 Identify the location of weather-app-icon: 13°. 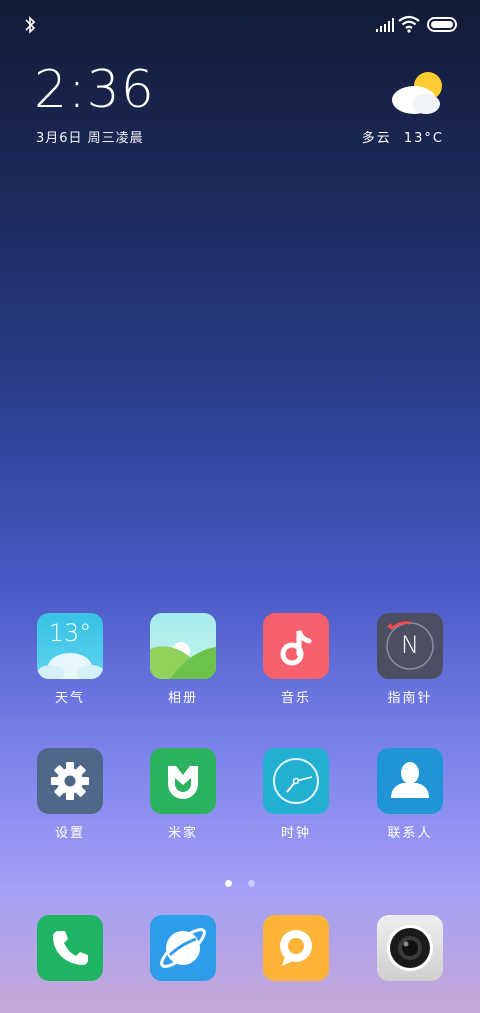
(70, 646).